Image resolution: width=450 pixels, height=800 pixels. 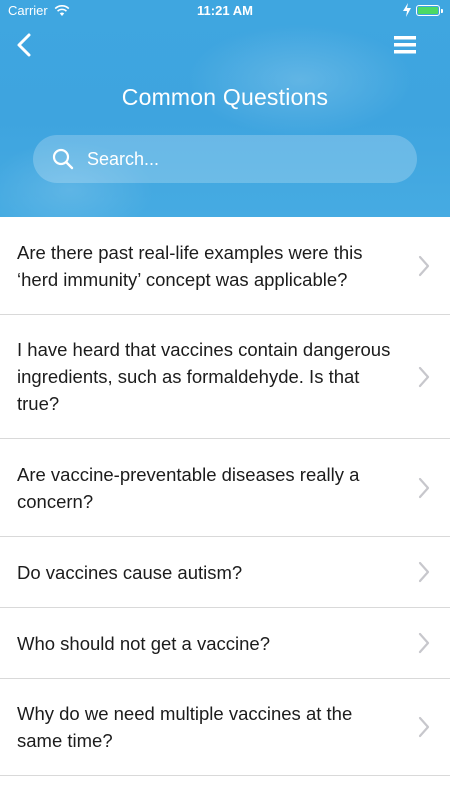 I want to click on search-bar, so click(x=225, y=159).